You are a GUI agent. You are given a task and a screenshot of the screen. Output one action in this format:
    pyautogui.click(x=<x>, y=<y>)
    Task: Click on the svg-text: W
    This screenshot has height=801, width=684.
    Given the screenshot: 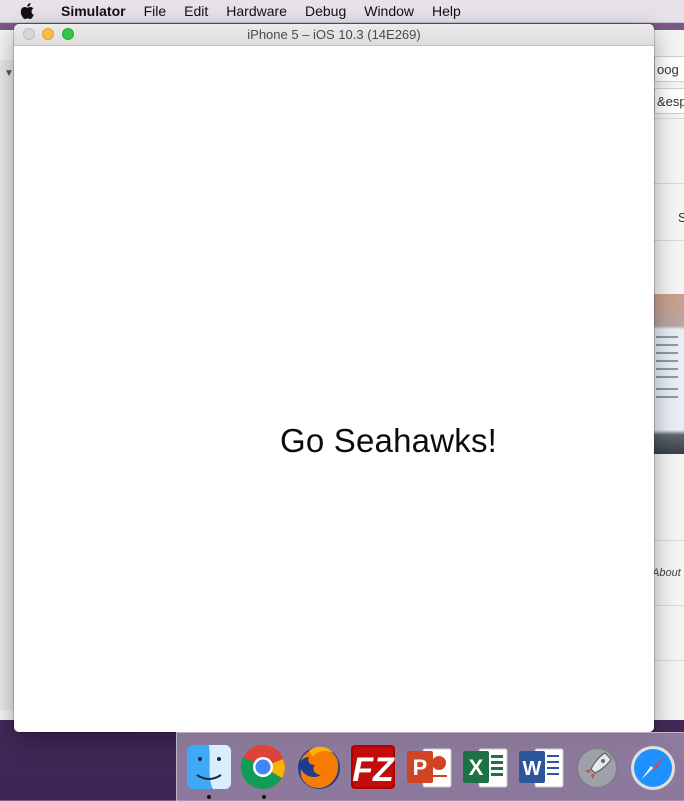 What is the action you would take?
    pyautogui.click(x=532, y=769)
    